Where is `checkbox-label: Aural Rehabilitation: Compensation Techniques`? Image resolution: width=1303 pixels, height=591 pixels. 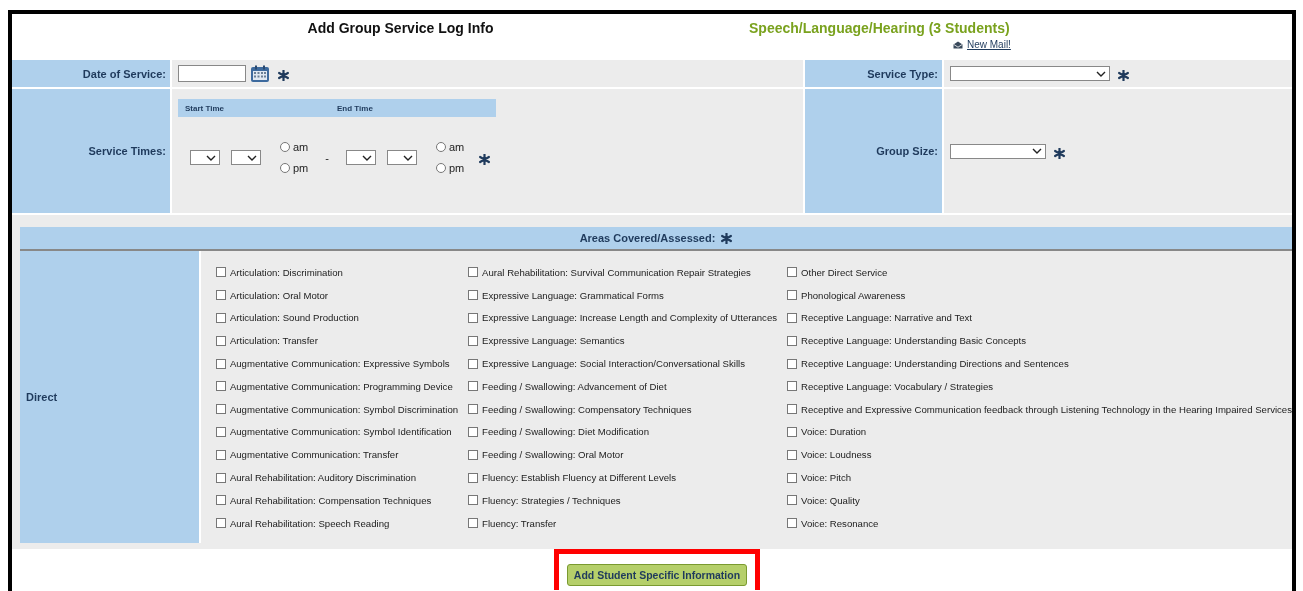 checkbox-label: Aural Rehabilitation: Compensation Techniques is located at coordinates (330, 500).